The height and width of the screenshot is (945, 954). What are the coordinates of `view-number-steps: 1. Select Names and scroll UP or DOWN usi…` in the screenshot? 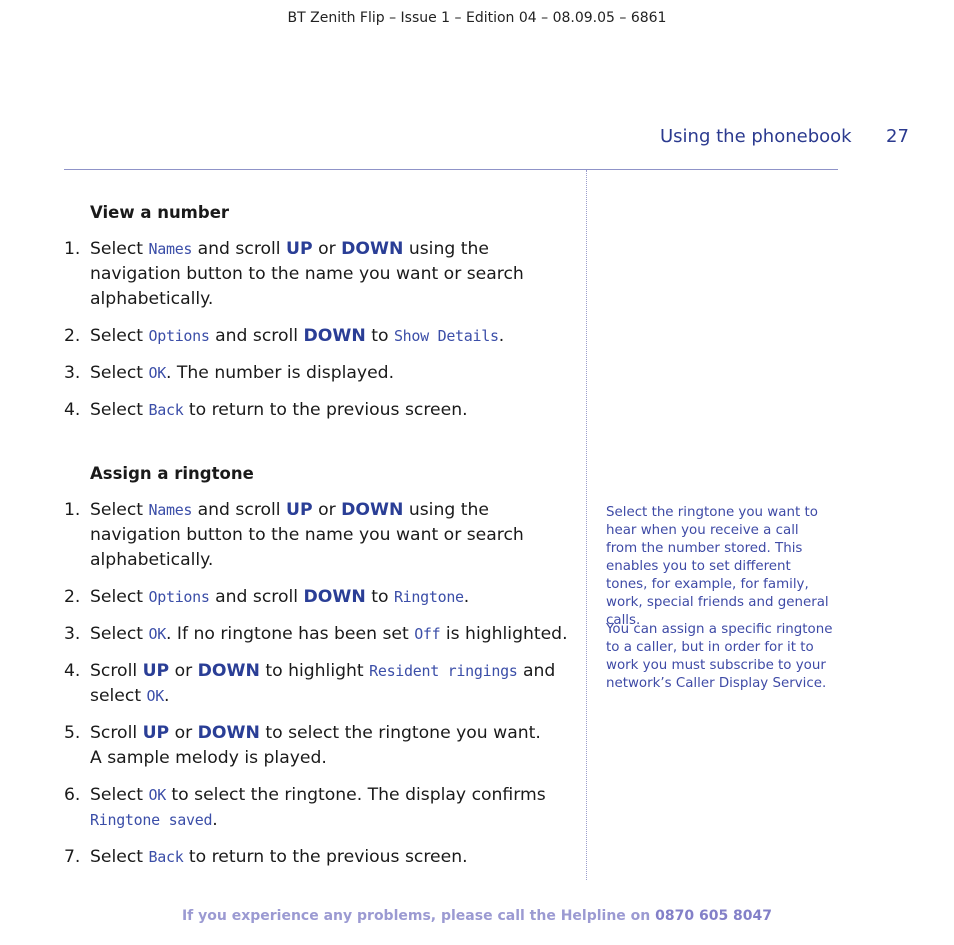 It's located at (319, 330).